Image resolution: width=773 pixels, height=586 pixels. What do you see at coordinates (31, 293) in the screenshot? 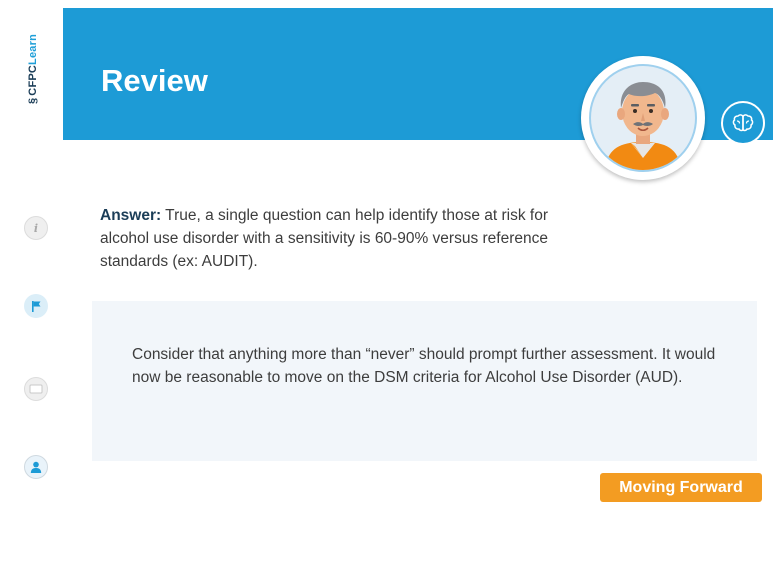
I see `sidebar: § CFPC Learn i` at bounding box center [31, 293].